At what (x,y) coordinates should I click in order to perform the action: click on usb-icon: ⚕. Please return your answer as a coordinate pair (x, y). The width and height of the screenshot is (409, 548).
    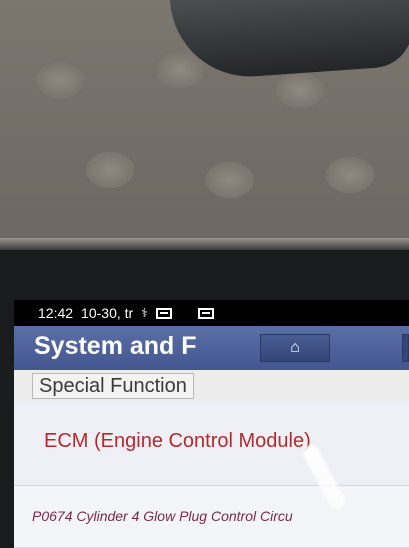
    Looking at the image, I should click on (144, 313).